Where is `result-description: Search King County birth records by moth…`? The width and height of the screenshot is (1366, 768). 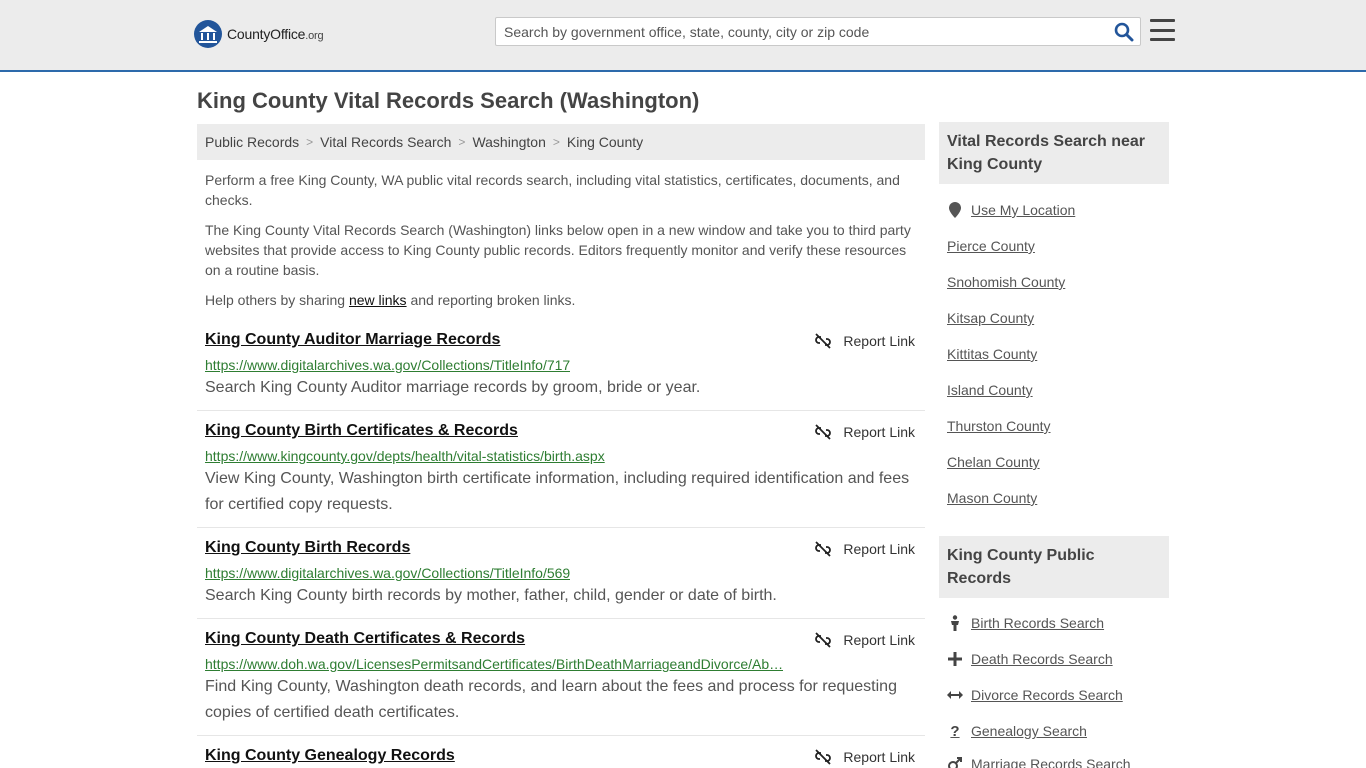
result-description: Search King County birth records by moth… is located at coordinates (491, 595).